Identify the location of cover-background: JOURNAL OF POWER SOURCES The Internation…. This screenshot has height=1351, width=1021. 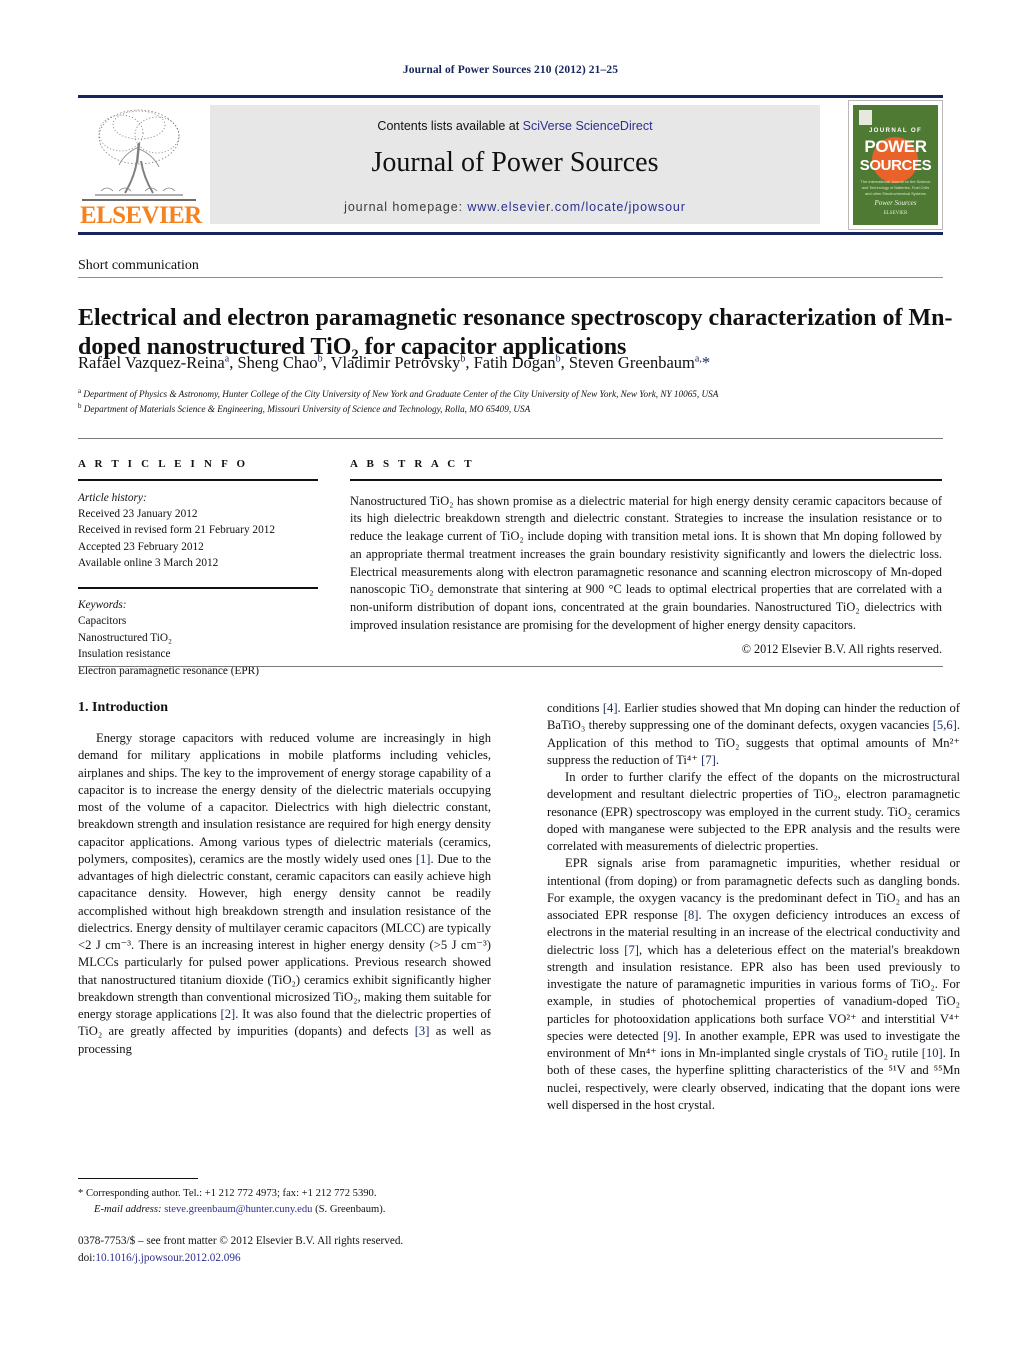
(895, 165).